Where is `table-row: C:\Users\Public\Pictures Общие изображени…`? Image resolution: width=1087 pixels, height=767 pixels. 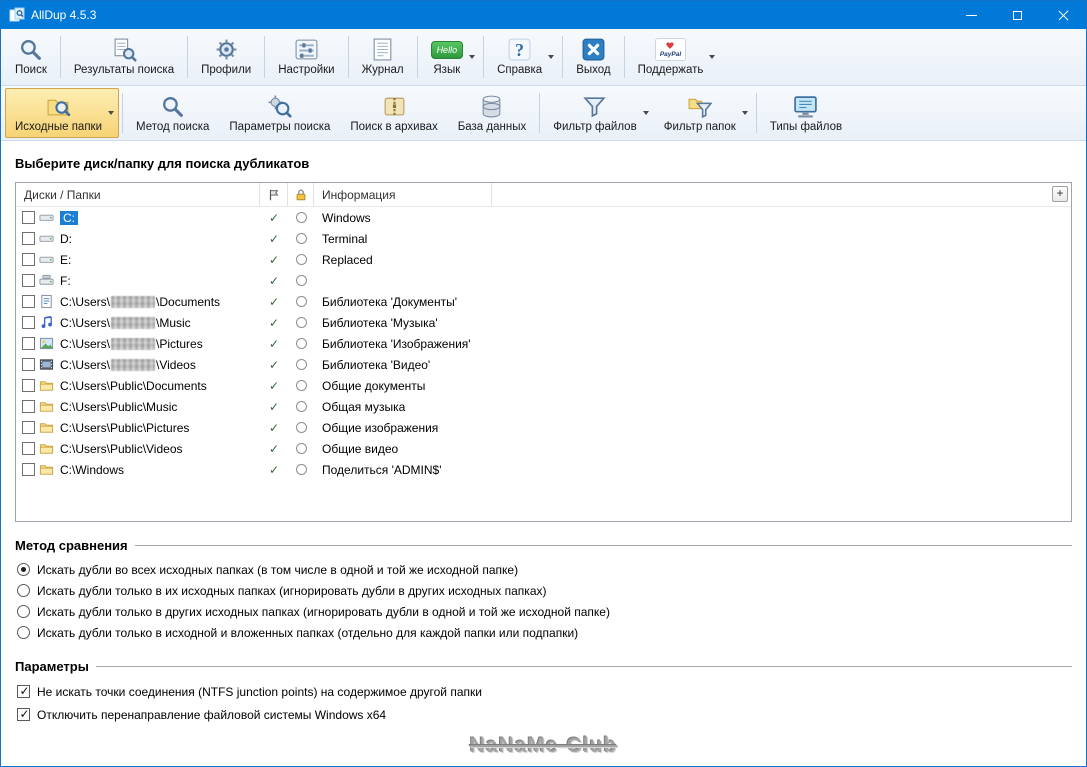 table-row: C:\Users\Public\Pictures Общие изображени… is located at coordinates (543, 427).